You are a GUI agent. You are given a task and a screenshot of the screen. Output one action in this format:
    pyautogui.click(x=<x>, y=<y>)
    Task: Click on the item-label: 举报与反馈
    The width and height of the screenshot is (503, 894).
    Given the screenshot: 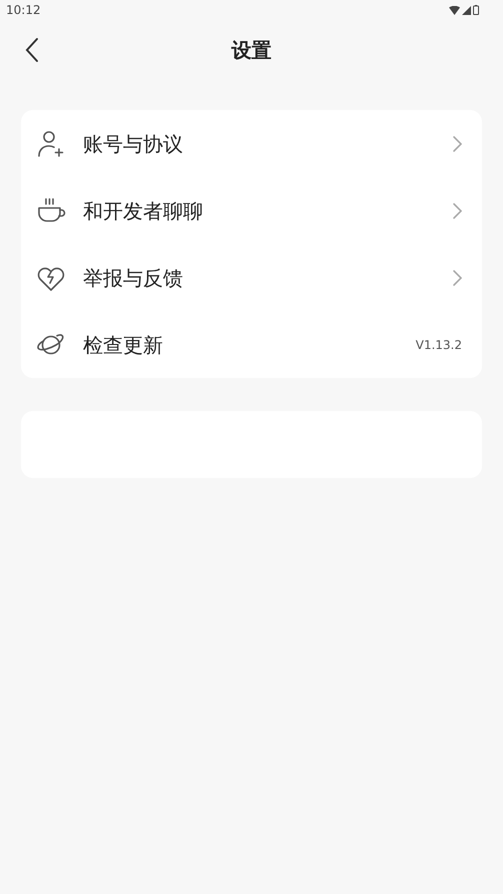 What is the action you would take?
    pyautogui.click(x=133, y=278)
    